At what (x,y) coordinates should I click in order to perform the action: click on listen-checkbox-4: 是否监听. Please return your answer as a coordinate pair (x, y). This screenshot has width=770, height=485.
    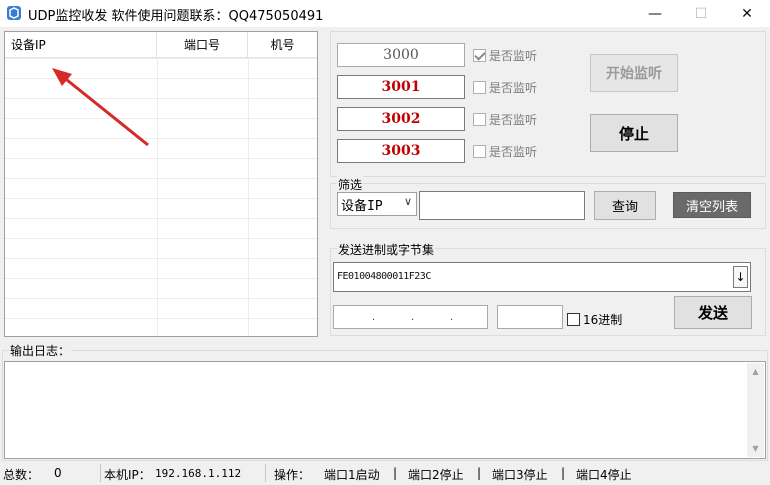
    Looking at the image, I should click on (505, 151).